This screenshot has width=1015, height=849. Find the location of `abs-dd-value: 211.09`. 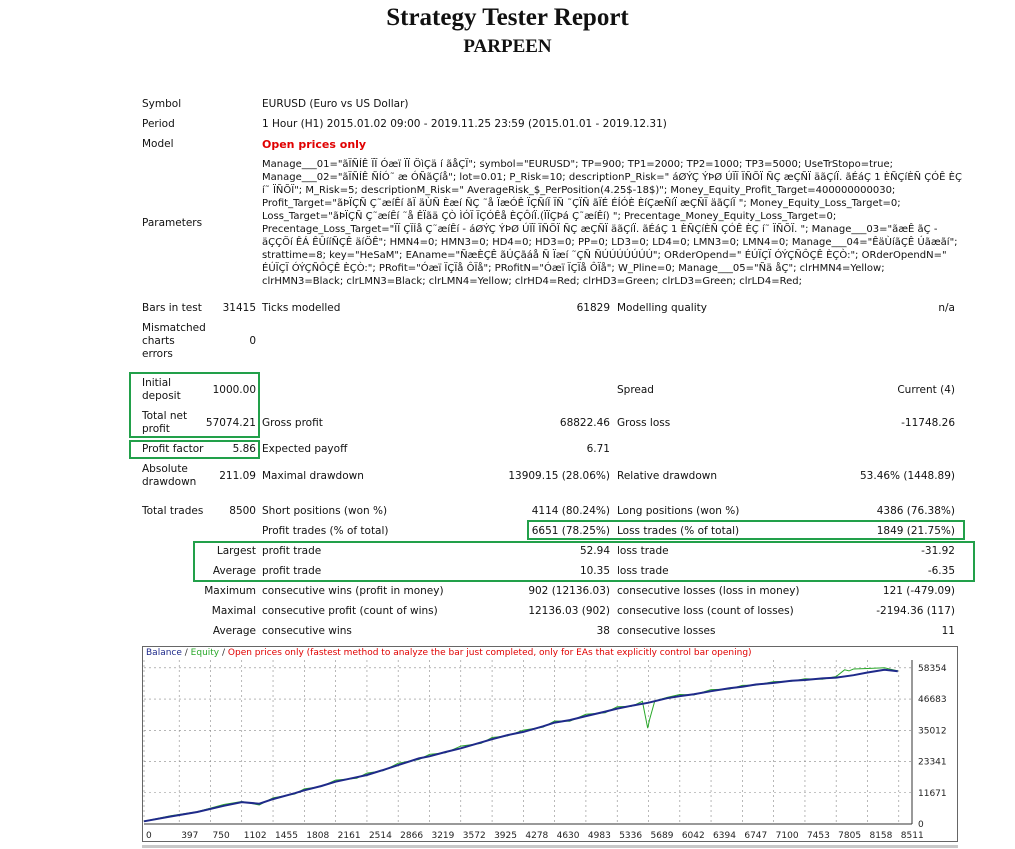

abs-dd-value: 211.09 is located at coordinates (237, 476).